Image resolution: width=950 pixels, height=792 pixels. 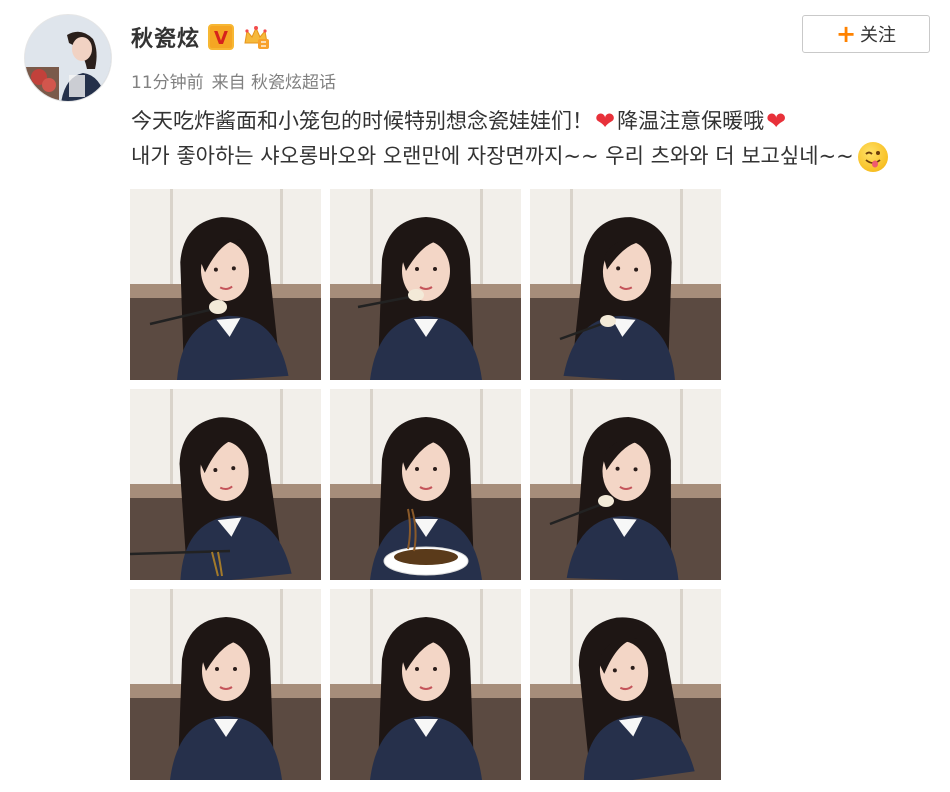 What do you see at coordinates (274, 80) in the screenshot?
I see `post-source: 来自 秋瓷炫超话` at bounding box center [274, 80].